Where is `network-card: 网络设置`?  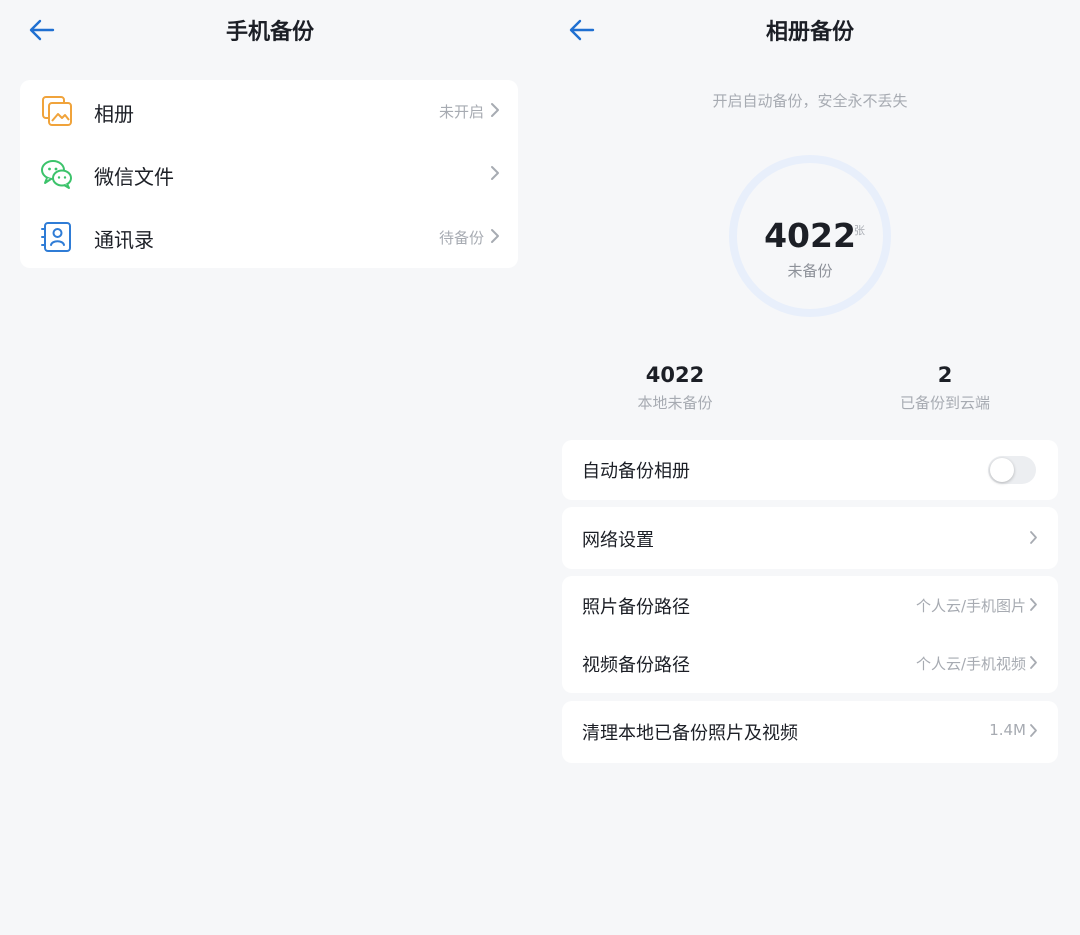 network-card: 网络设置 is located at coordinates (810, 538).